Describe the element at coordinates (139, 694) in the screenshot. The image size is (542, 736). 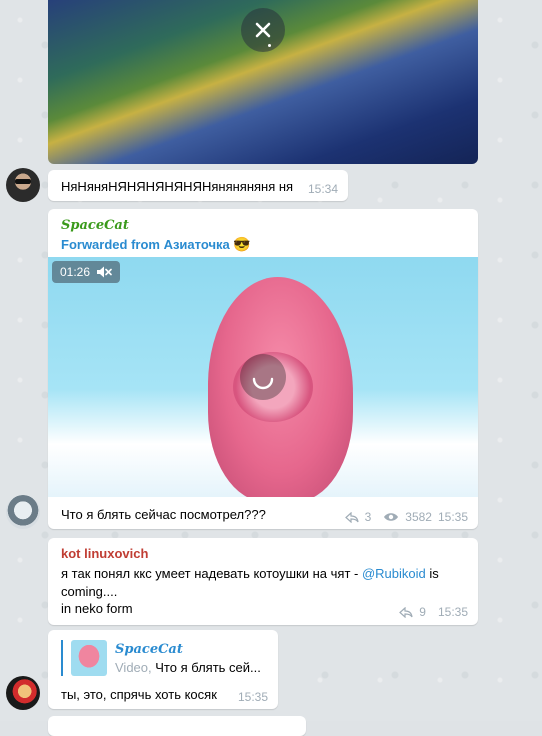
I see `message-text: ты, это, спрячь хоть косяк` at that location.